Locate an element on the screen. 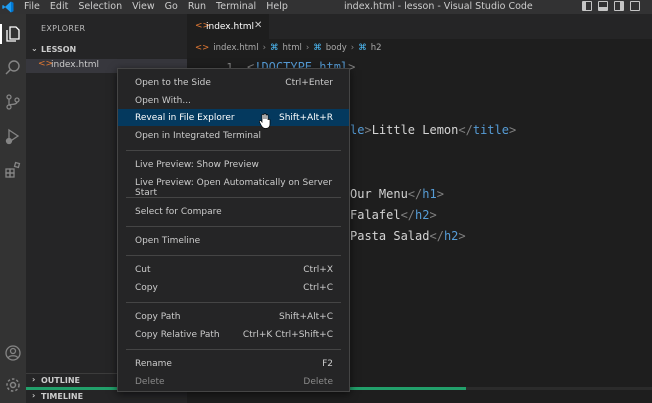  window-title: index.html - lesson - Visual Studio Code is located at coordinates (438, 6).